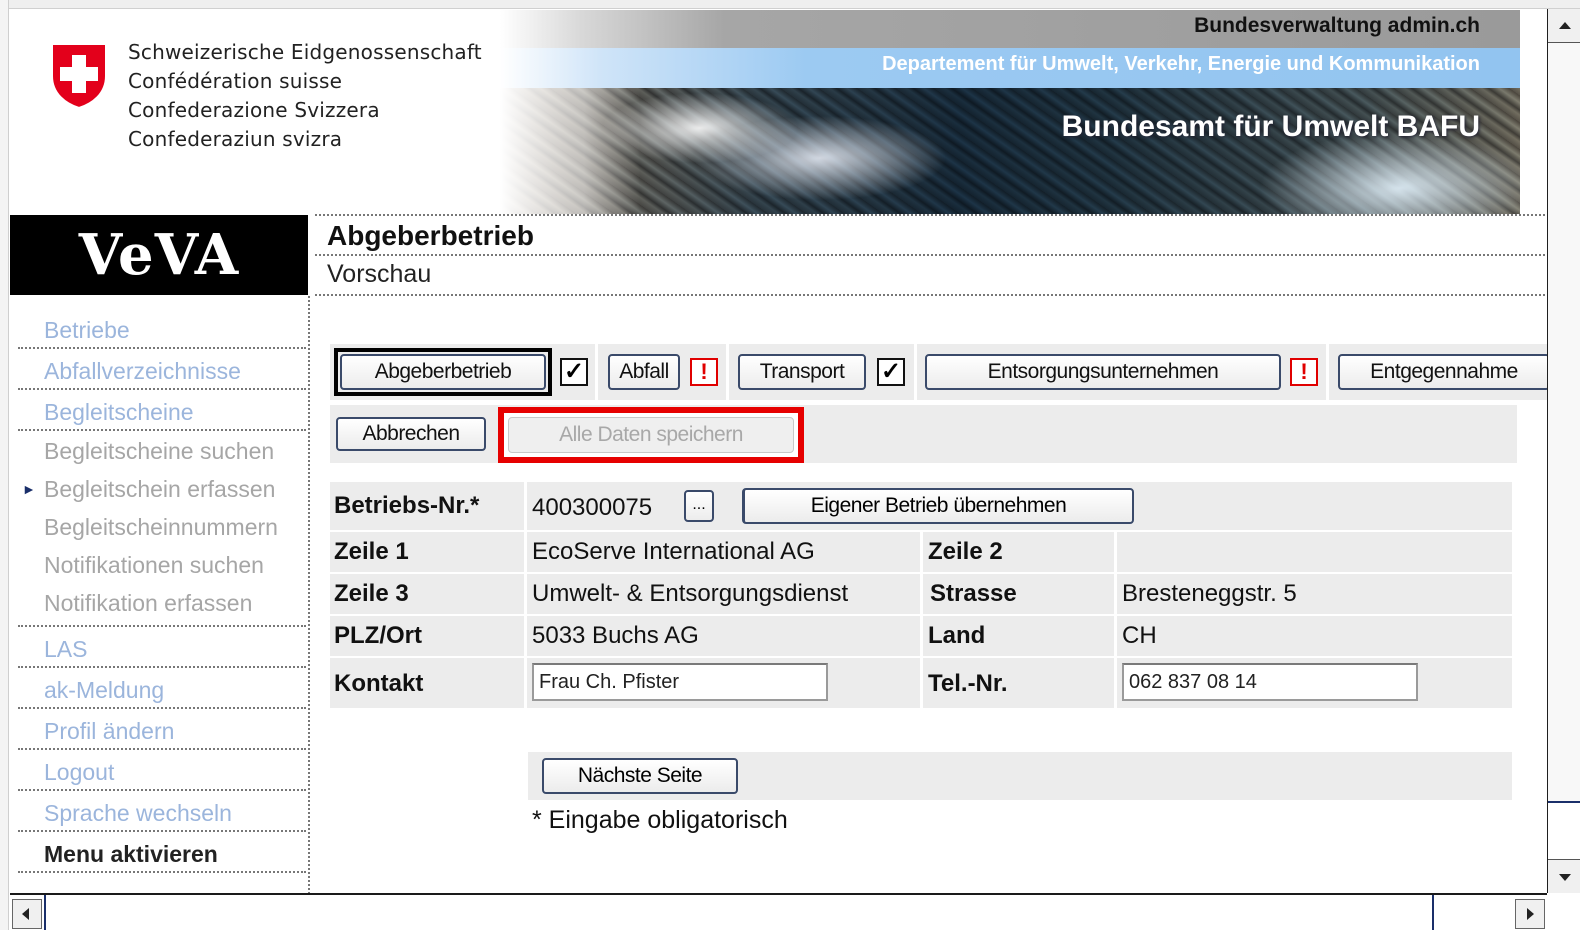 This screenshot has height=930, width=1580. What do you see at coordinates (570, 151) in the screenshot?
I see `banner-fade` at bounding box center [570, 151].